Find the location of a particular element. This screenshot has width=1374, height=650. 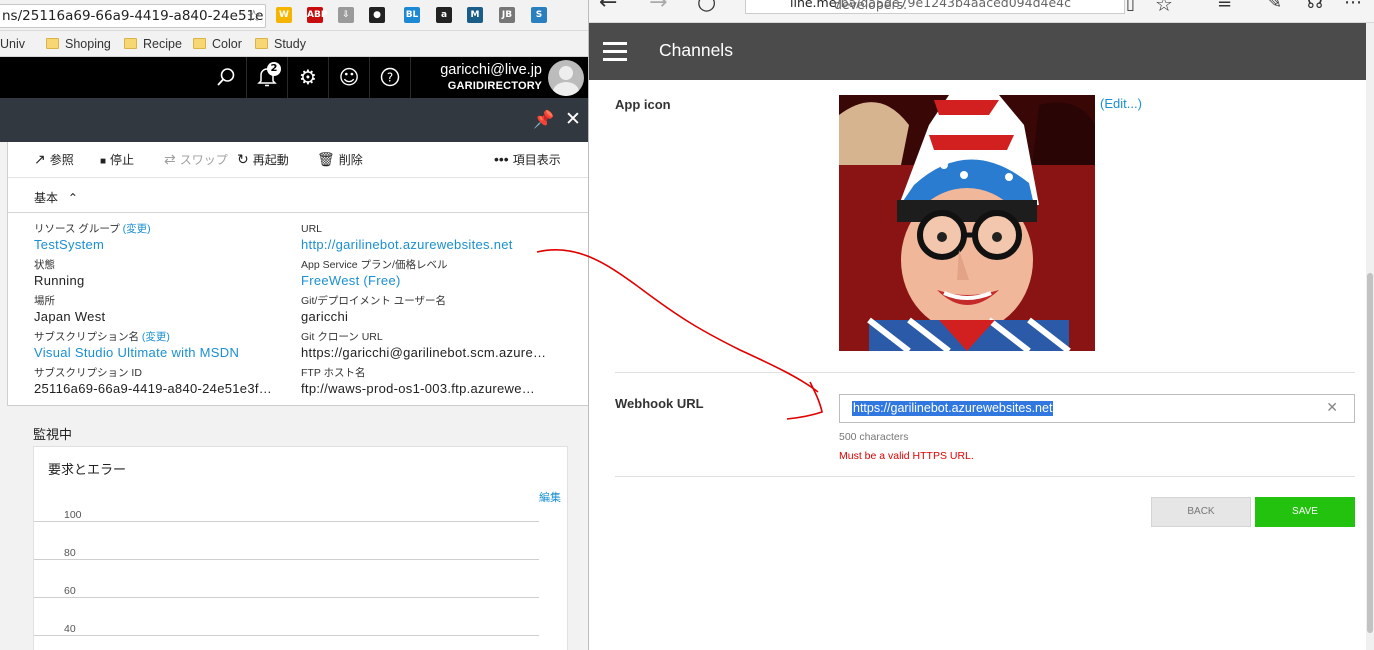

hamburger-menu-icon is located at coordinates (615, 52).